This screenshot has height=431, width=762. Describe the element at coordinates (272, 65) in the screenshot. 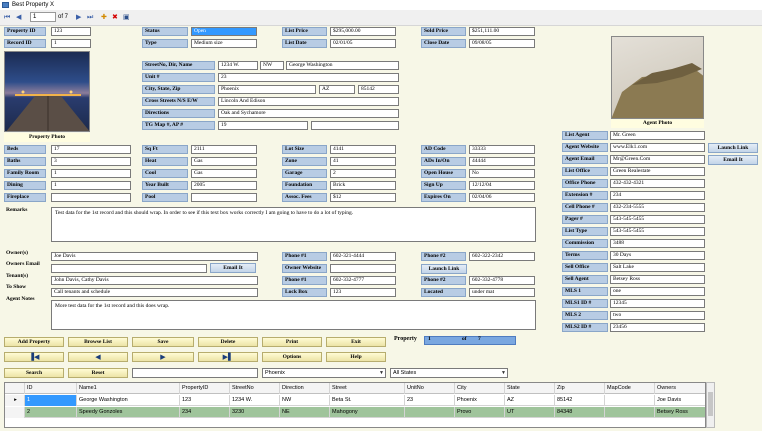

I see `street-direction-field: NW` at that location.